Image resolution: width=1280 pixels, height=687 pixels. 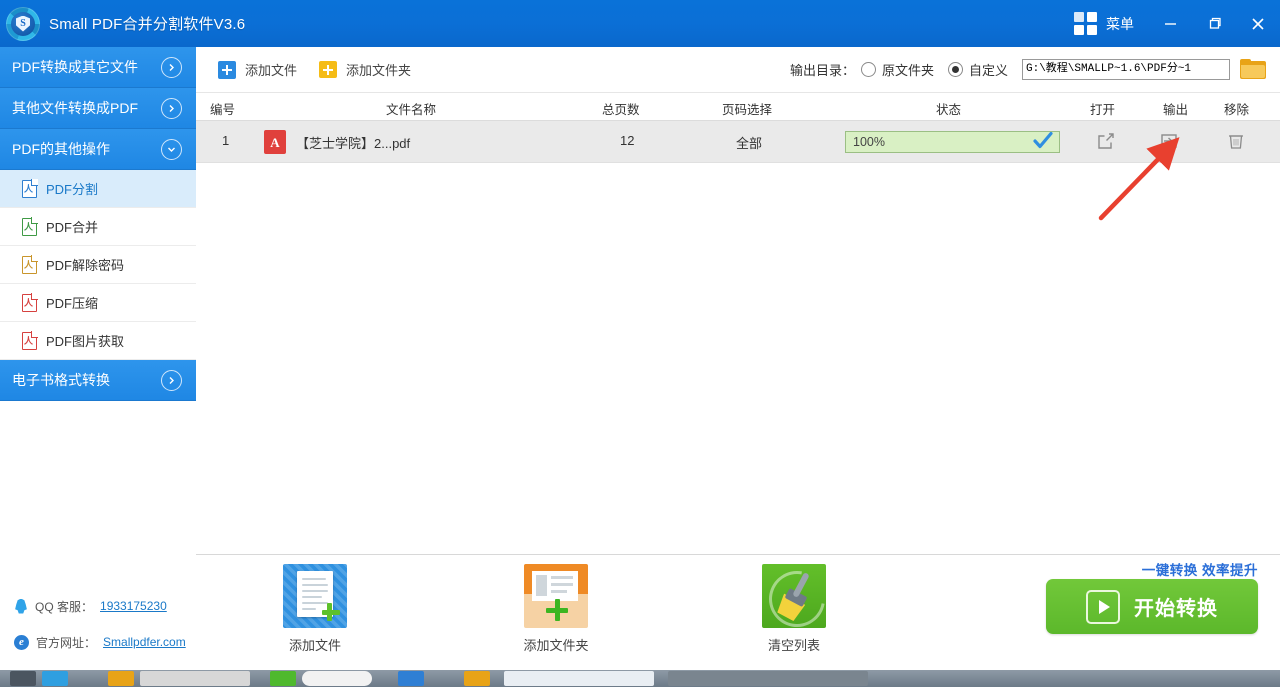 What do you see at coordinates (977, 69) in the screenshot?
I see `radio-custom-folder: 自定义` at bounding box center [977, 69].